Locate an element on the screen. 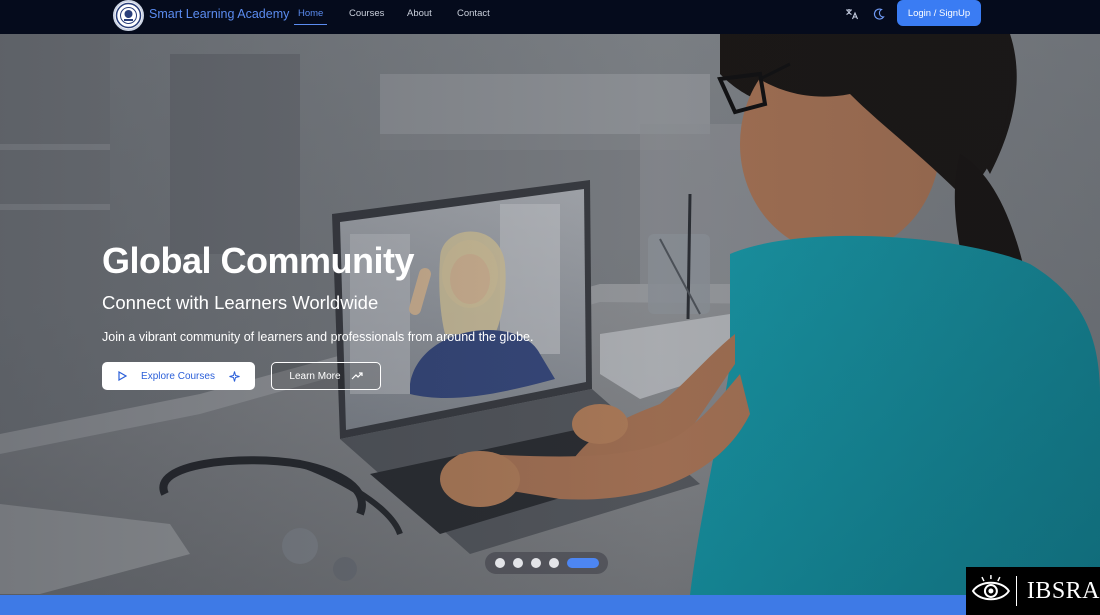  learn-more-label: Learn More is located at coordinates (315, 376).